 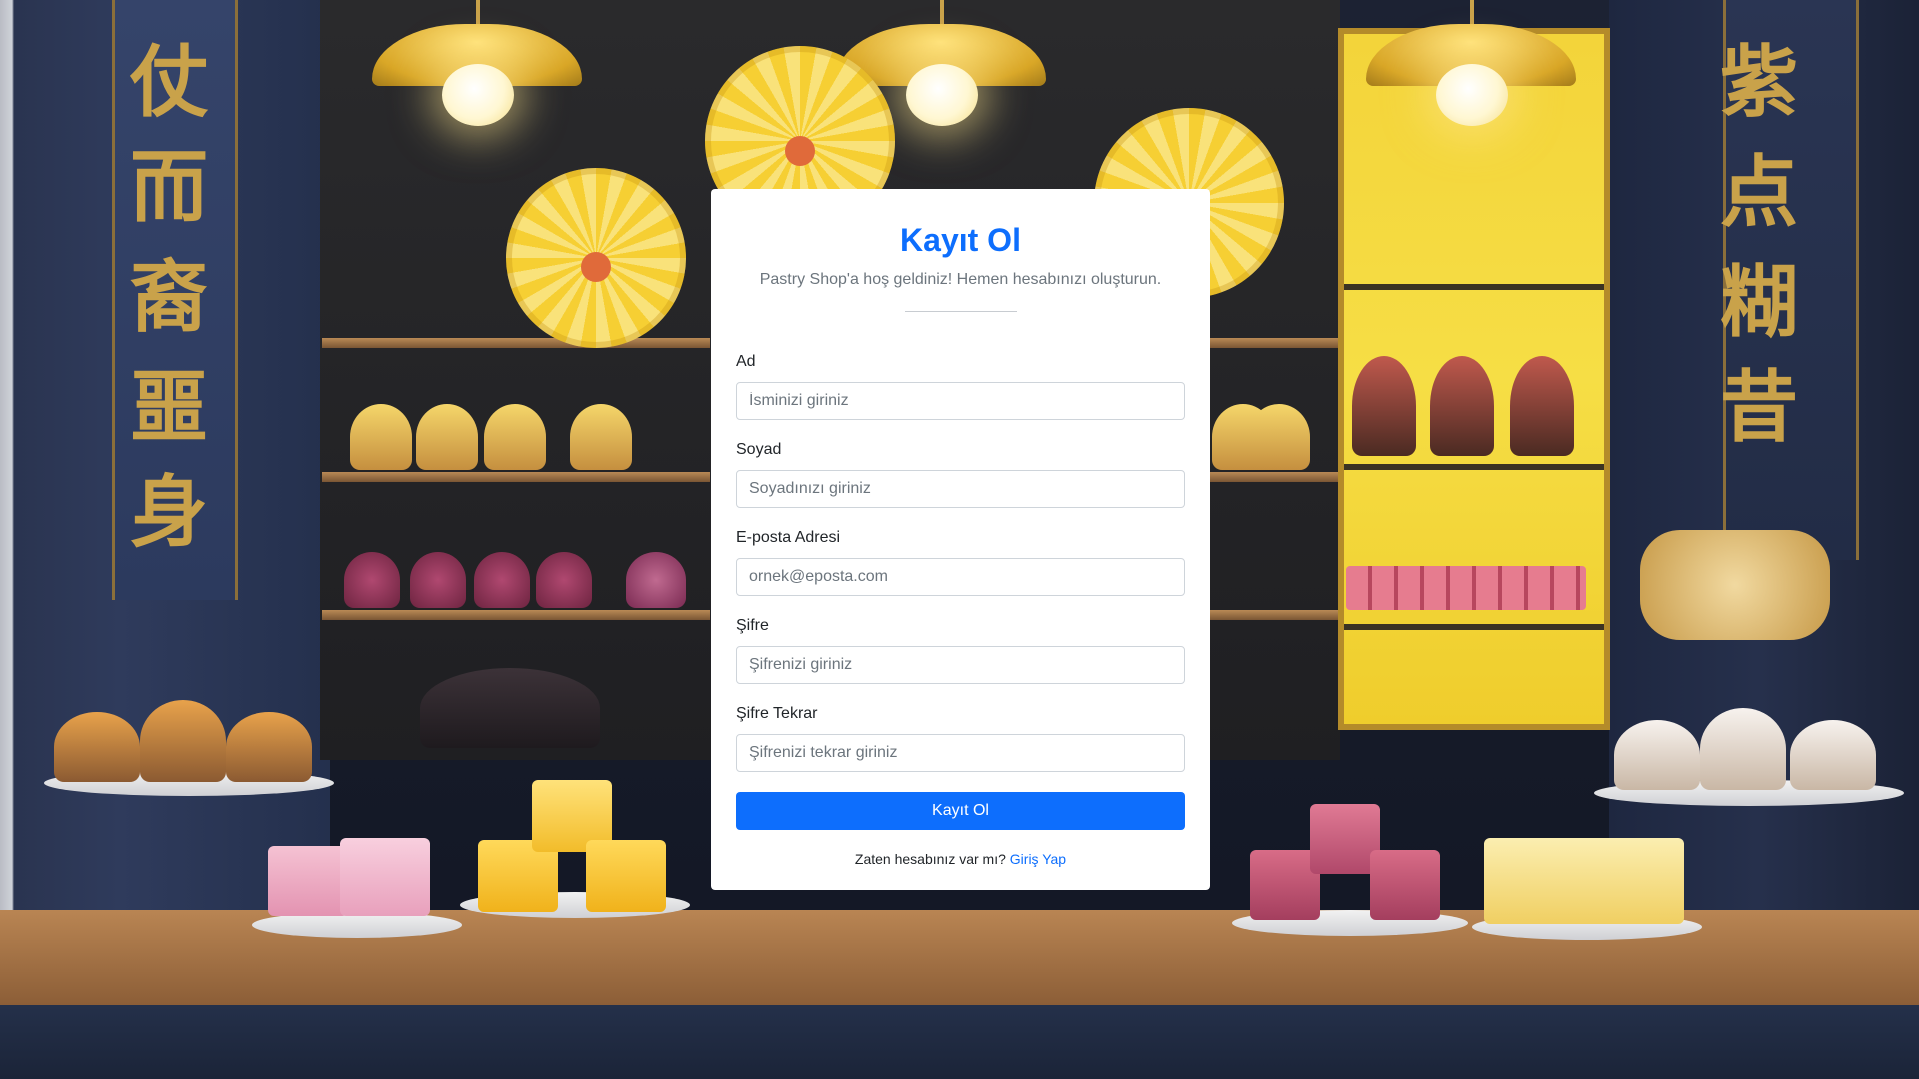 What do you see at coordinates (777, 713) in the screenshot?
I see `password-confirm-label: Şifre Tekrar` at bounding box center [777, 713].